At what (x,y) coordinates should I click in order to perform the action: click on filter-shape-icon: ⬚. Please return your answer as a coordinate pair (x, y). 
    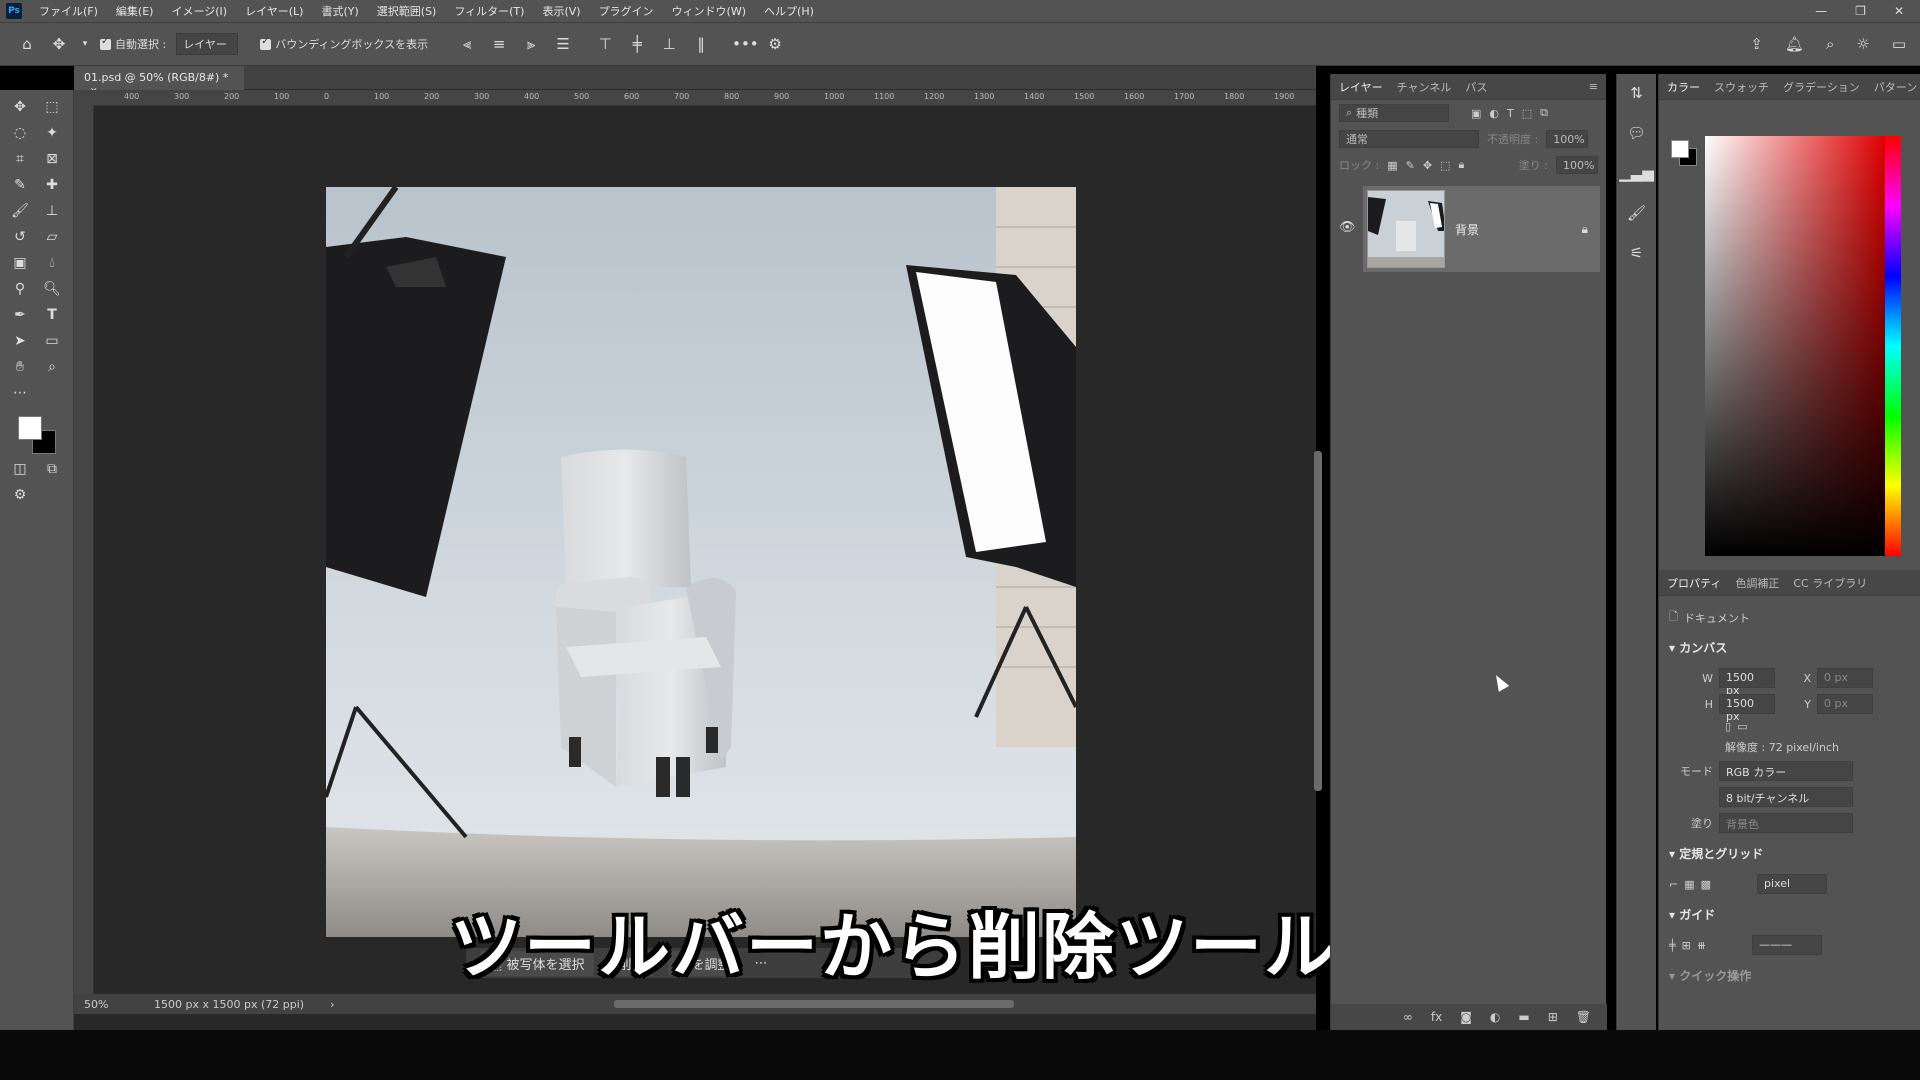
    Looking at the image, I should click on (1527, 113).